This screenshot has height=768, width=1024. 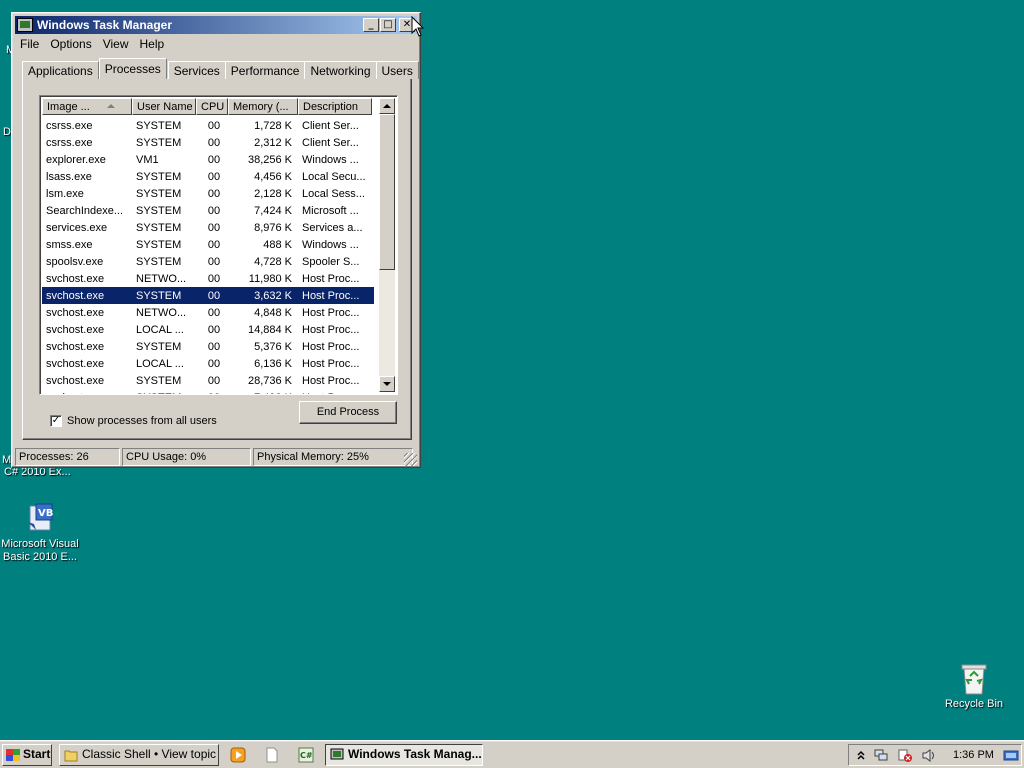 What do you see at coordinates (69, 125) in the screenshot?
I see `process-name-cell: csrss.exe` at bounding box center [69, 125].